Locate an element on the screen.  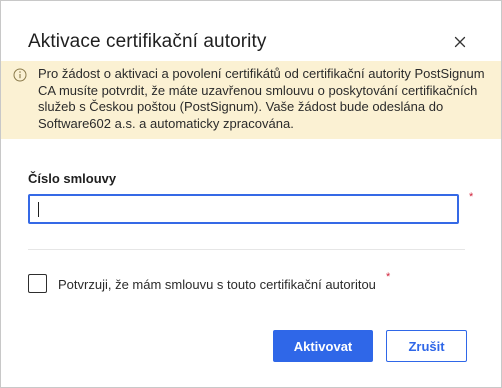
close-button is located at coordinates (460, 42).